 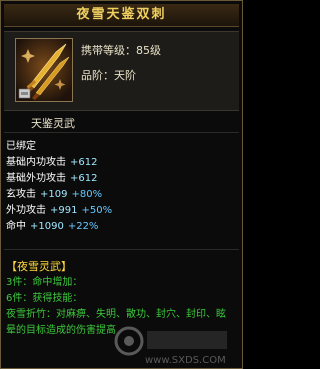 I want to click on stat-row: 基础外功攻击 +612, so click(x=59, y=179).